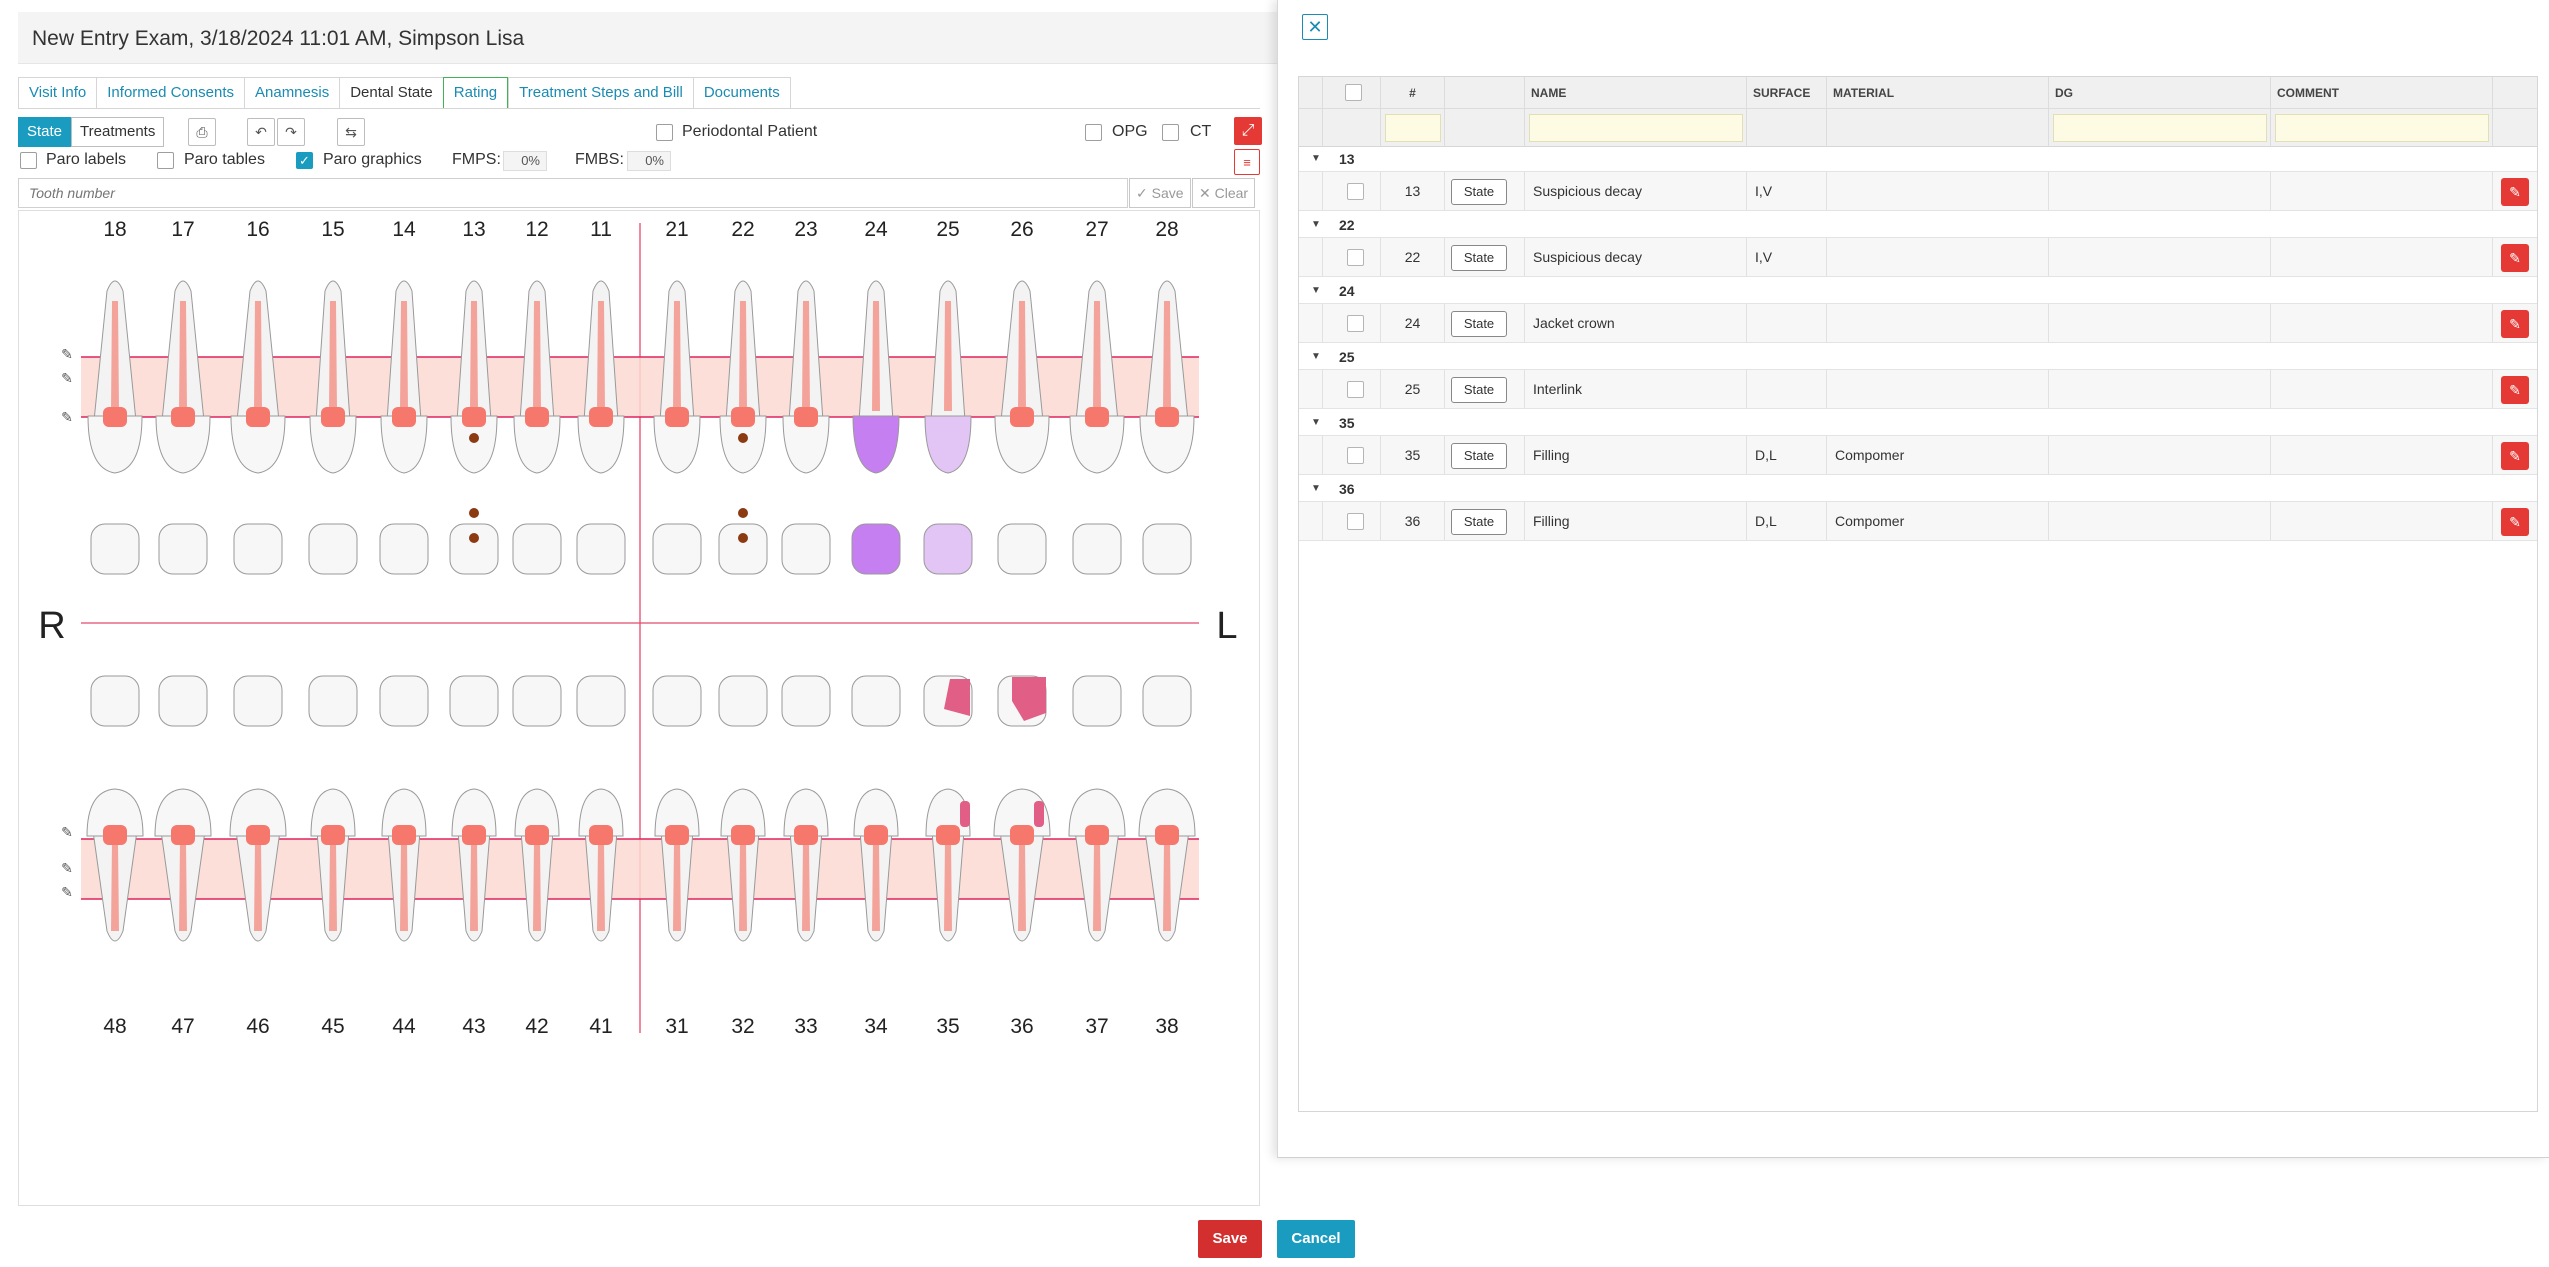 Image resolution: width=2549 pixels, height=1267 pixels. I want to click on filter-num-input, so click(1413, 128).